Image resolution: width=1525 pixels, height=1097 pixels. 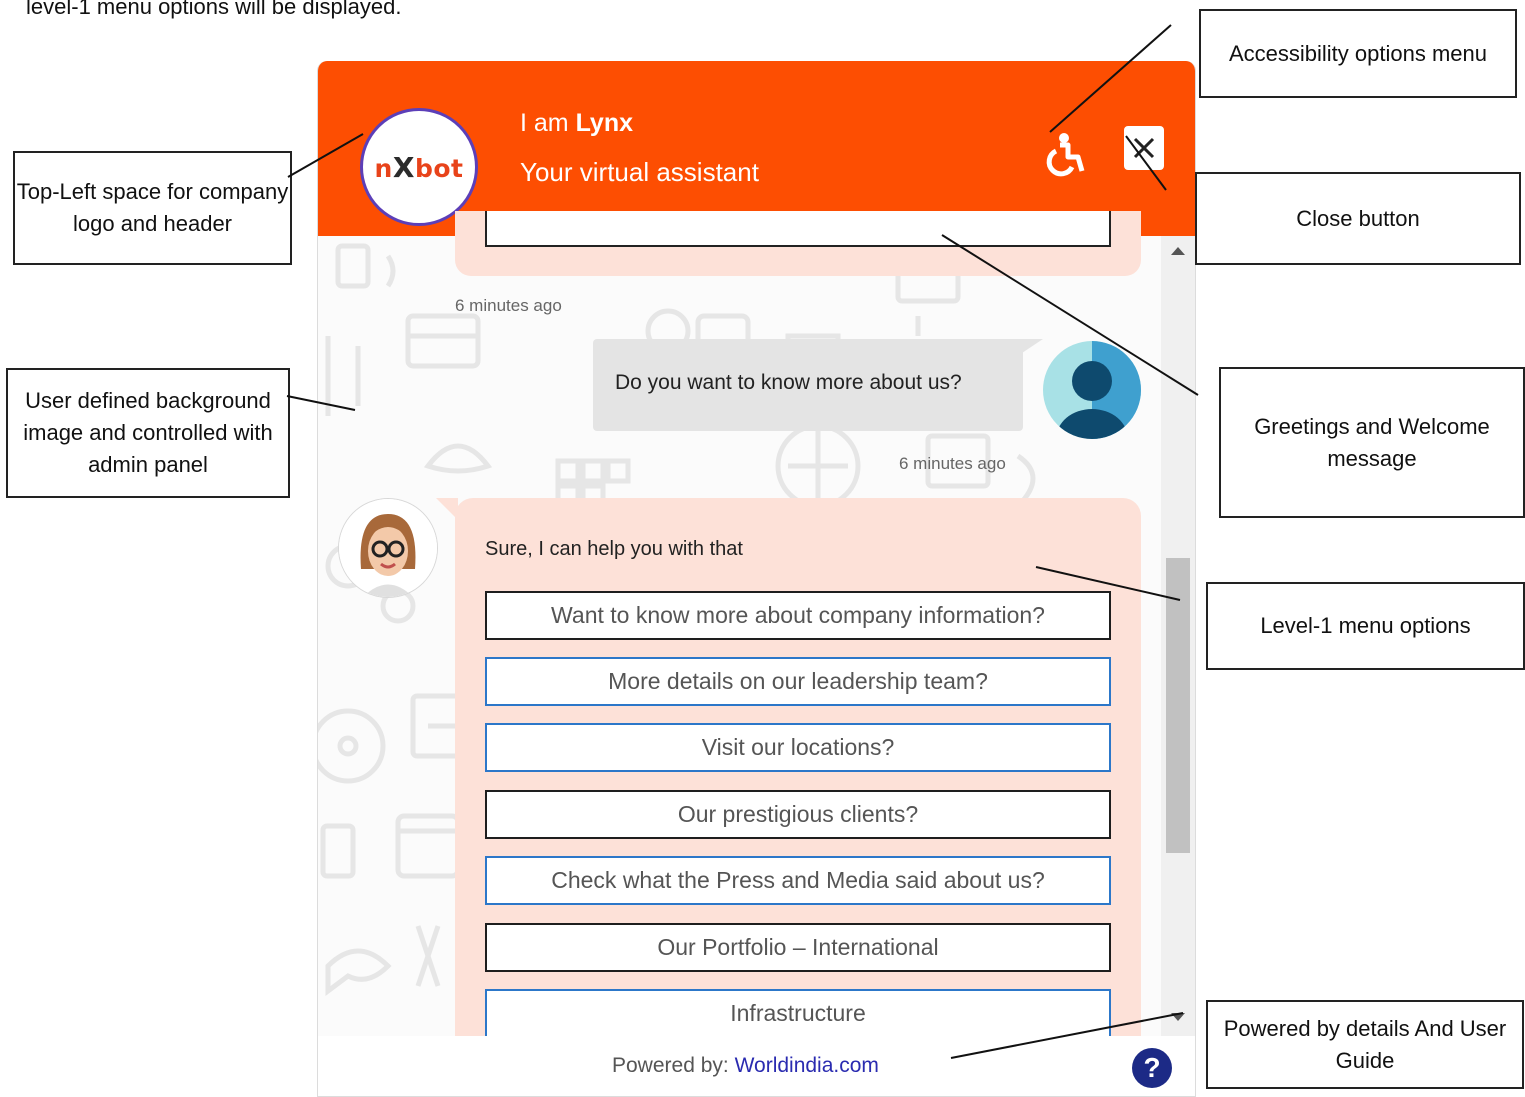 I want to click on annotation-powered-text: Powered by details And User Guide, so click(x=1365, y=1044).